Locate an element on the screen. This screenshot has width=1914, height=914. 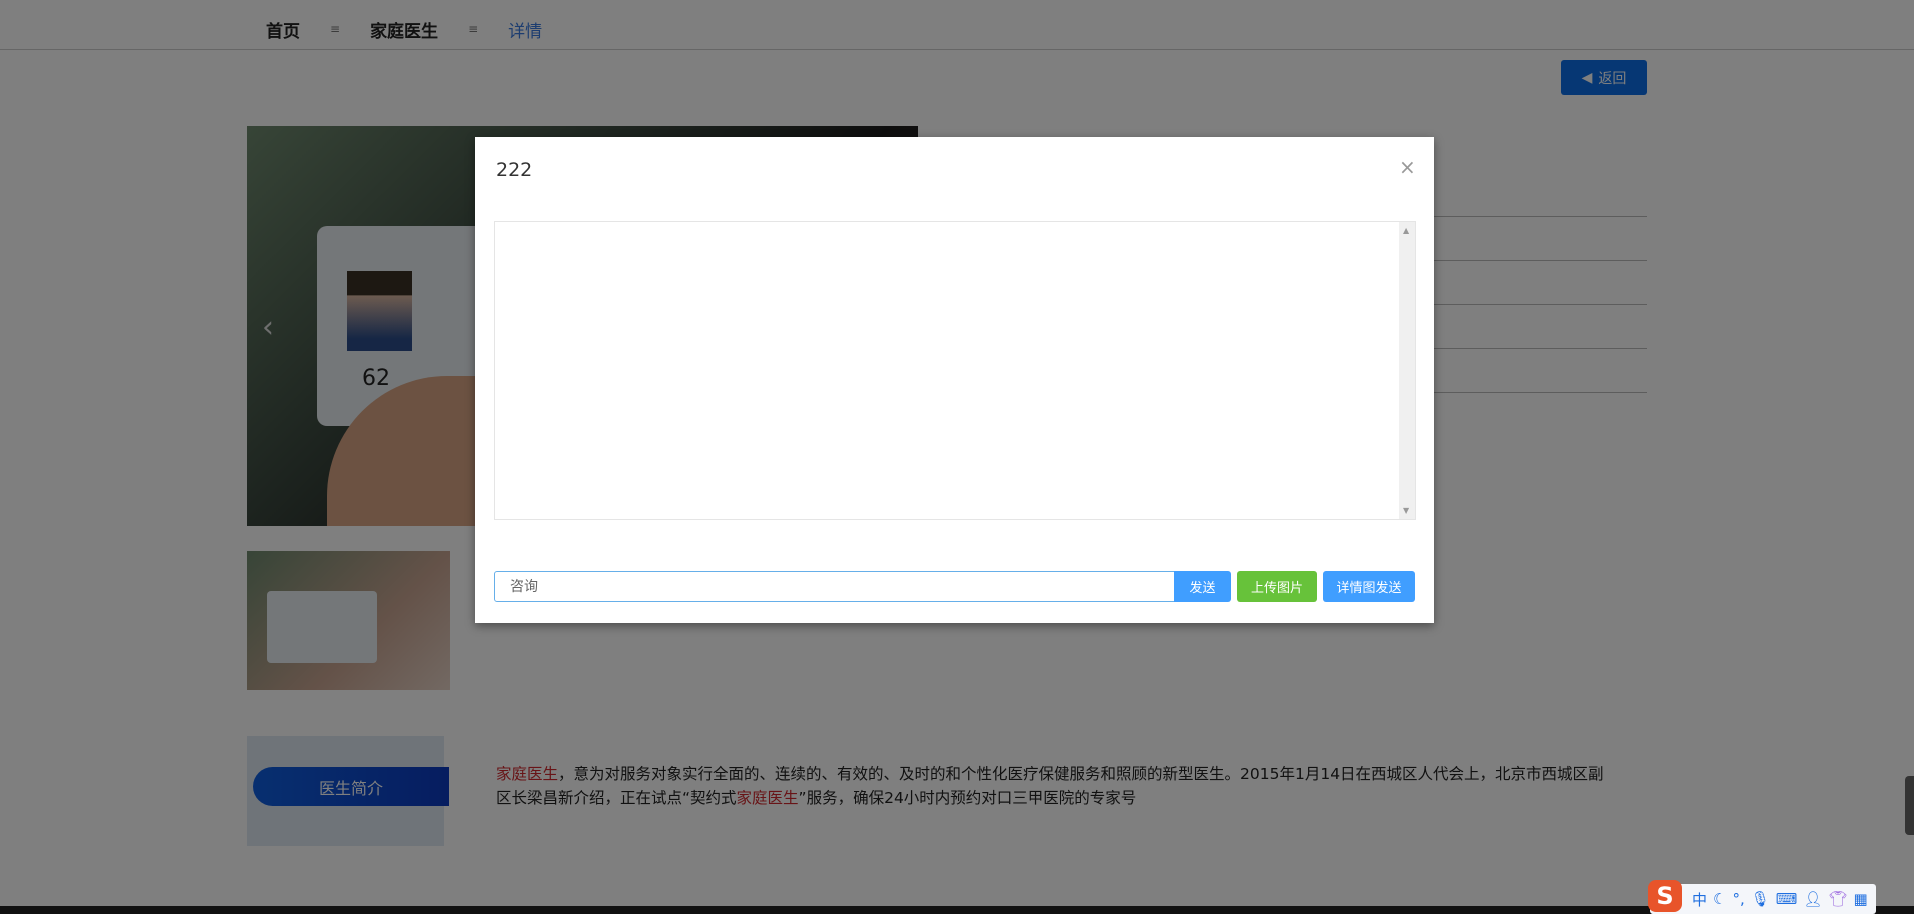
taskbar-edge is located at coordinates (957, 910).